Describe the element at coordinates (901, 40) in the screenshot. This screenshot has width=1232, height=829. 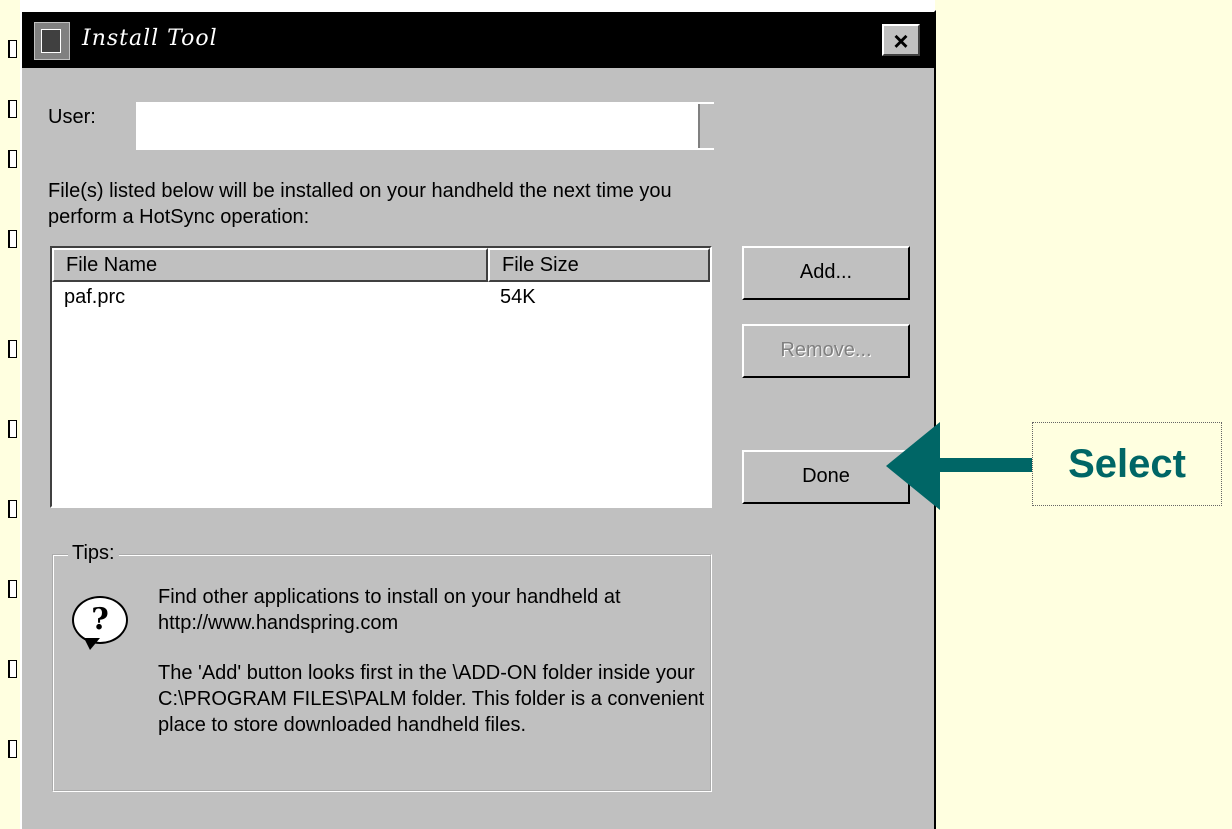
I see `close-button: ×` at that location.